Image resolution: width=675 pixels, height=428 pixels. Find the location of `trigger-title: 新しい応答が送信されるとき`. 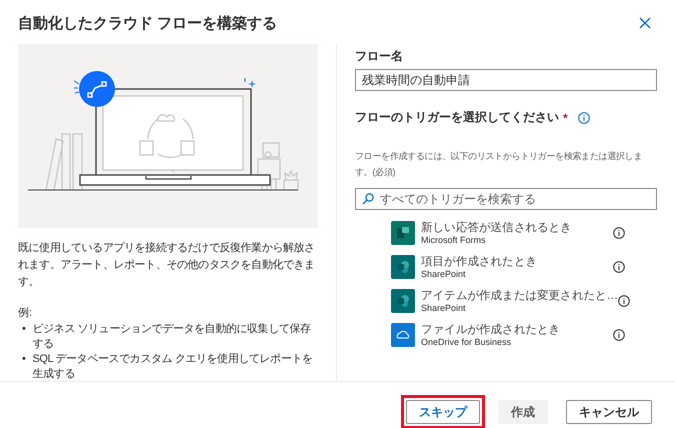

trigger-title: 新しい応答が送信されるとき is located at coordinates (517, 227).